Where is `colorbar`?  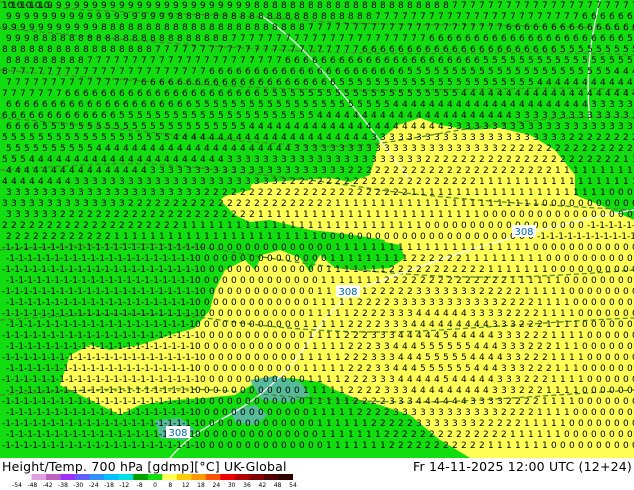
colorbar is located at coordinates (155, 477).